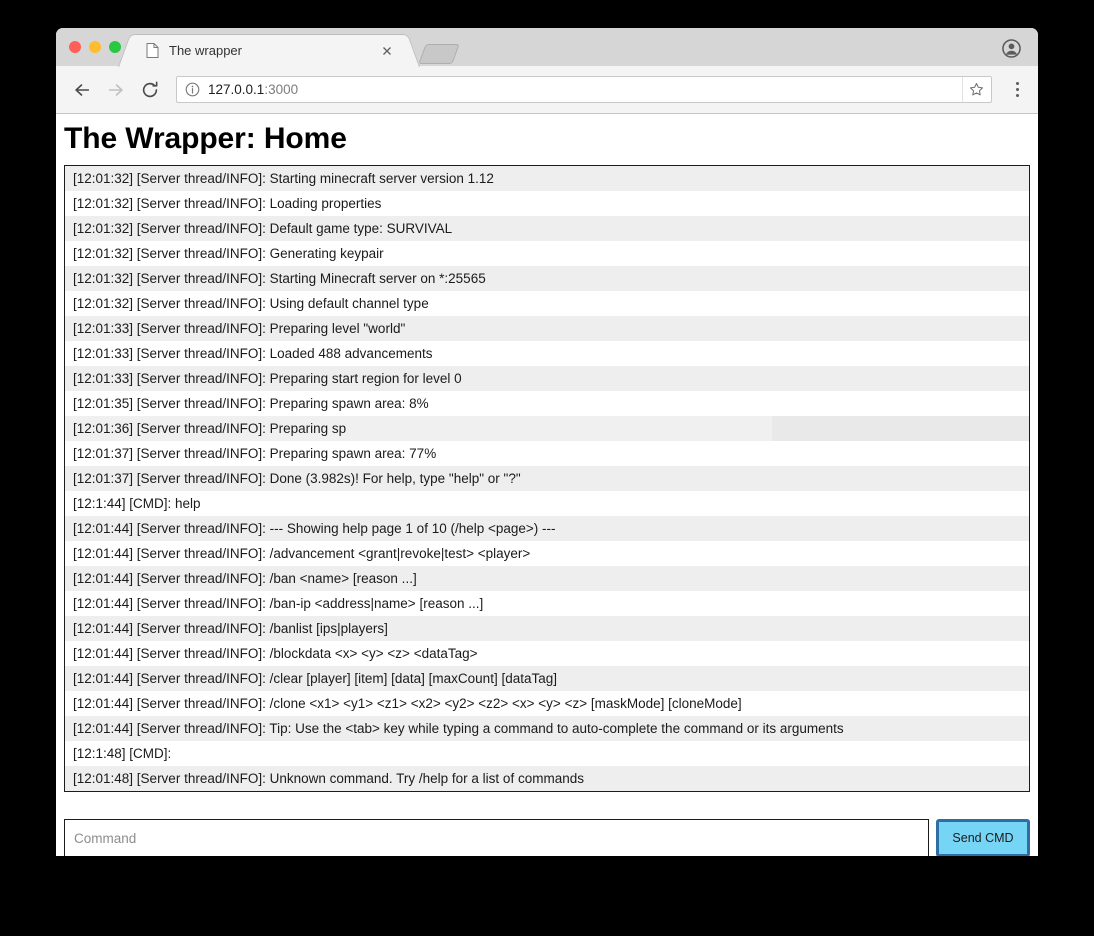 This screenshot has height=936, width=1094. What do you see at coordinates (547, 47) in the screenshot?
I see `tab-strip: The wrapper` at bounding box center [547, 47].